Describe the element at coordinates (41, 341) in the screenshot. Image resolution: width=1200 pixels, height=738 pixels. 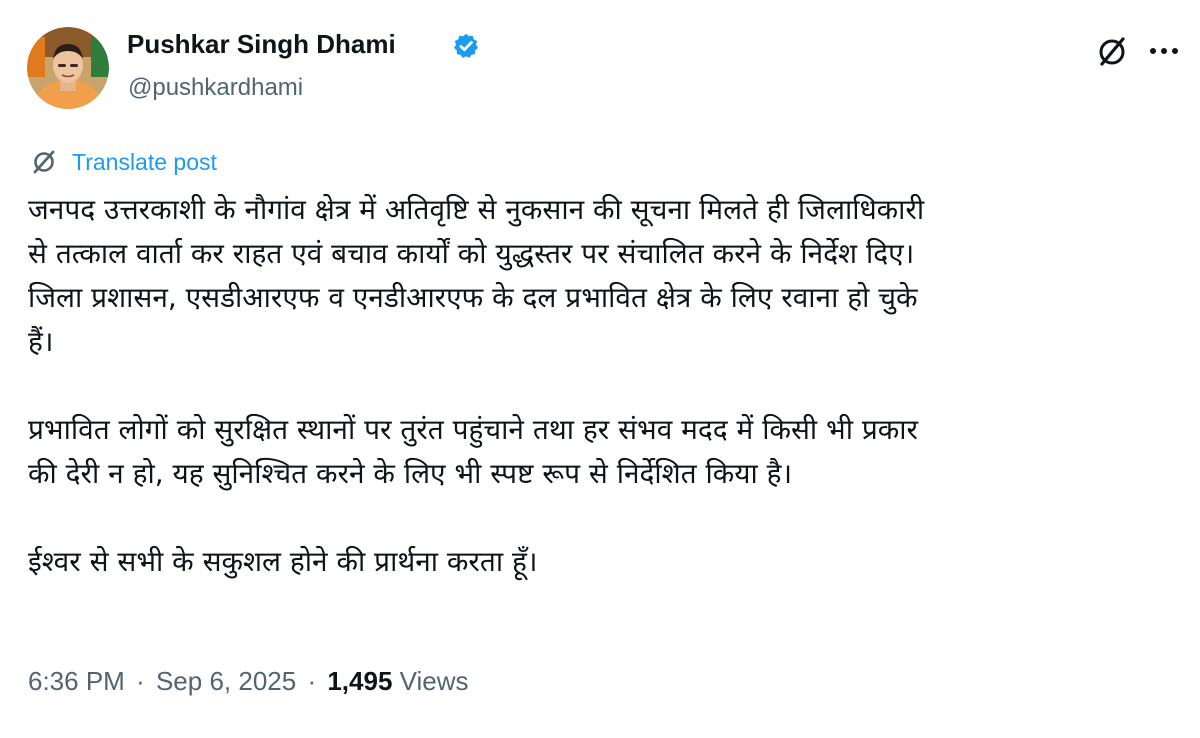
I see `post-line: हैं।` at that location.